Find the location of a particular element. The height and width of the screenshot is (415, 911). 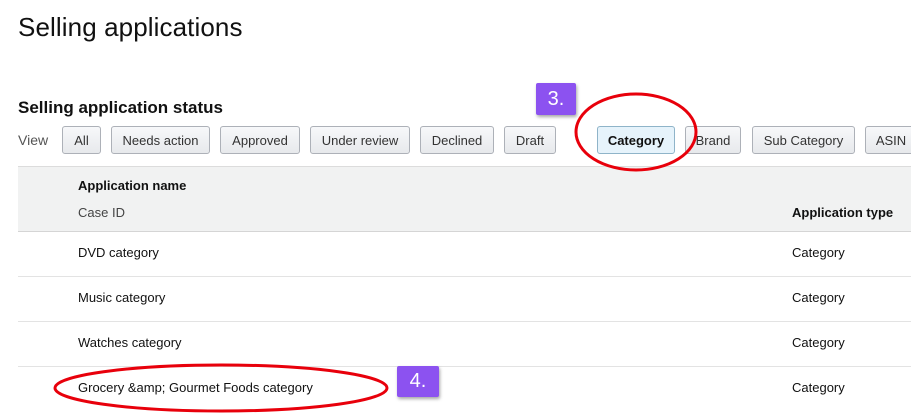

filter-all-button: All is located at coordinates (81, 140).